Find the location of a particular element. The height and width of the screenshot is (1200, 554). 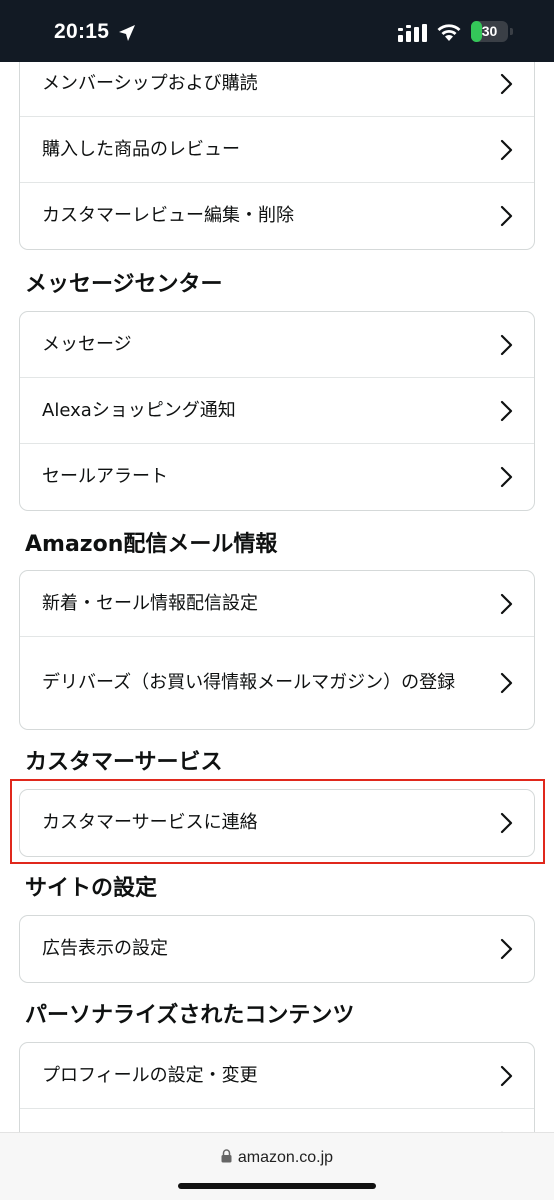

list-item-delivers-signup: デリバーズ（お買い得情報メールマガジン）の登録 is located at coordinates (277, 683).